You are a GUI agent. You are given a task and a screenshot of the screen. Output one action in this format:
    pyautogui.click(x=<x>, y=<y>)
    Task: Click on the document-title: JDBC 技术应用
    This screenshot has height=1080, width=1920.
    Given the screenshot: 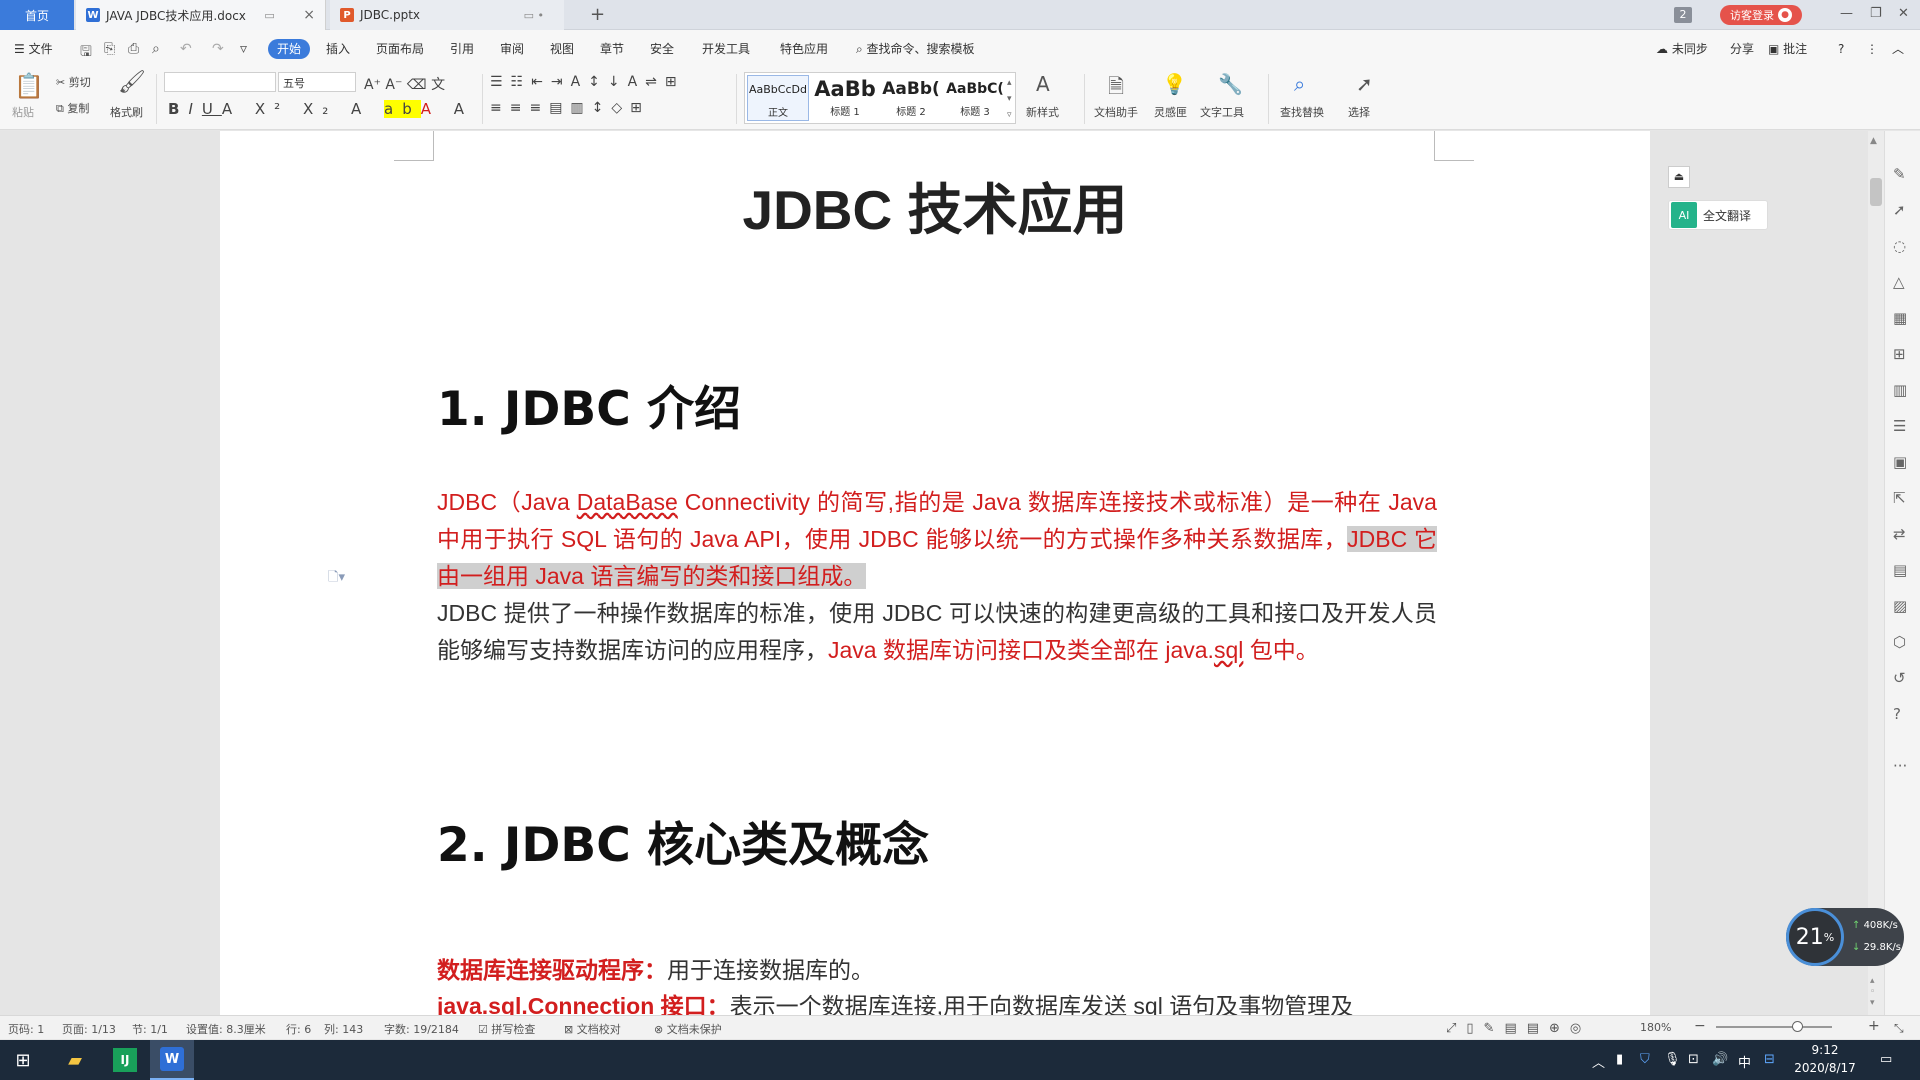 What is the action you would take?
    pyautogui.click(x=935, y=205)
    